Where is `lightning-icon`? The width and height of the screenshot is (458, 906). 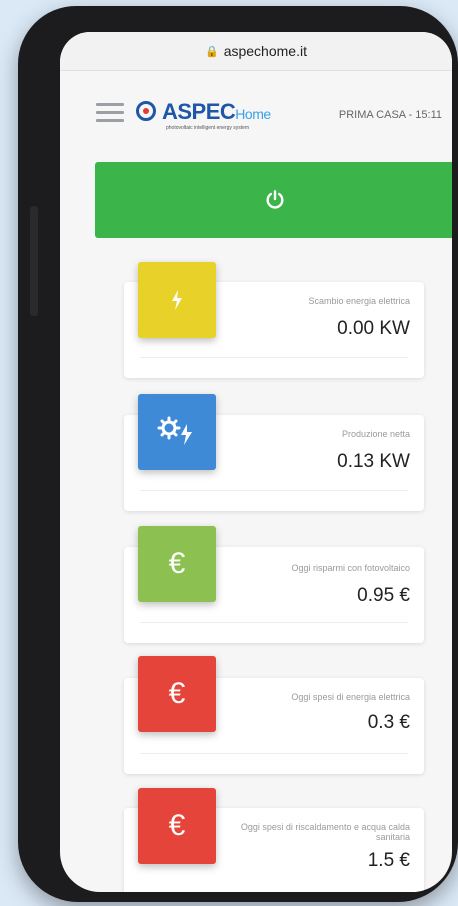
lightning-icon is located at coordinates (177, 300).